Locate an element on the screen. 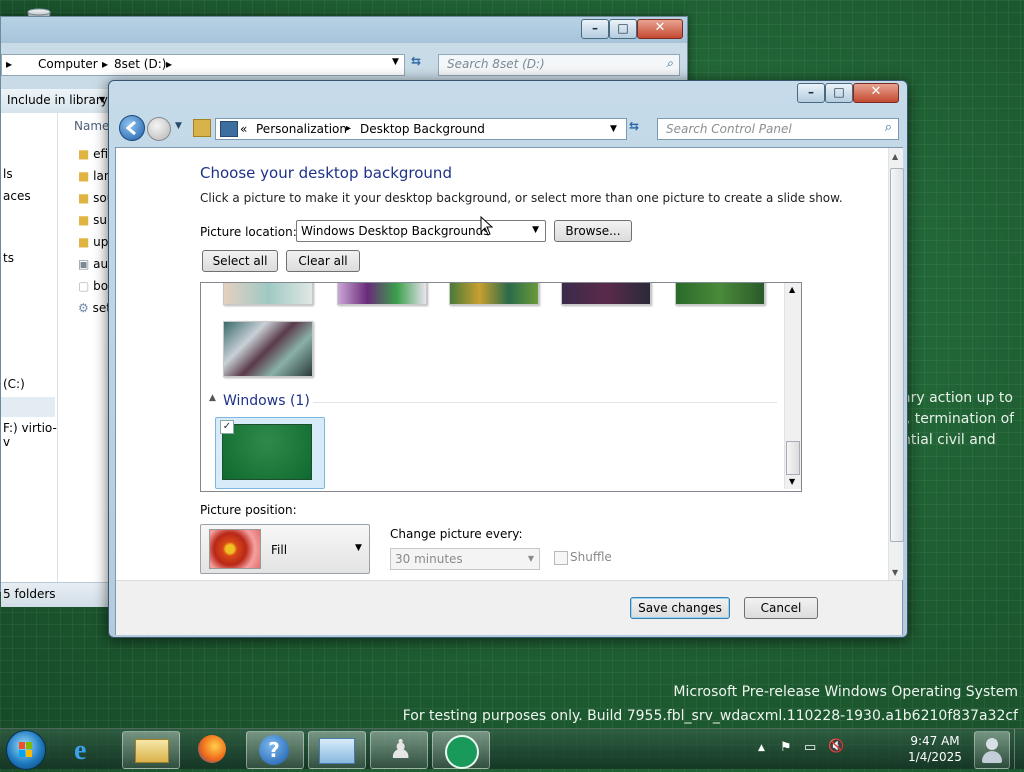  show-hidden-icons-button: ▲ is located at coordinates (761, 748).